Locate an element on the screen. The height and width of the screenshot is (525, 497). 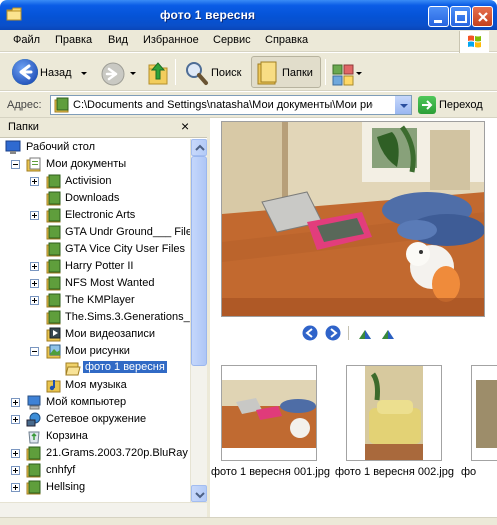
folder-tree-hscrollbar is located at coordinates (103, 509).